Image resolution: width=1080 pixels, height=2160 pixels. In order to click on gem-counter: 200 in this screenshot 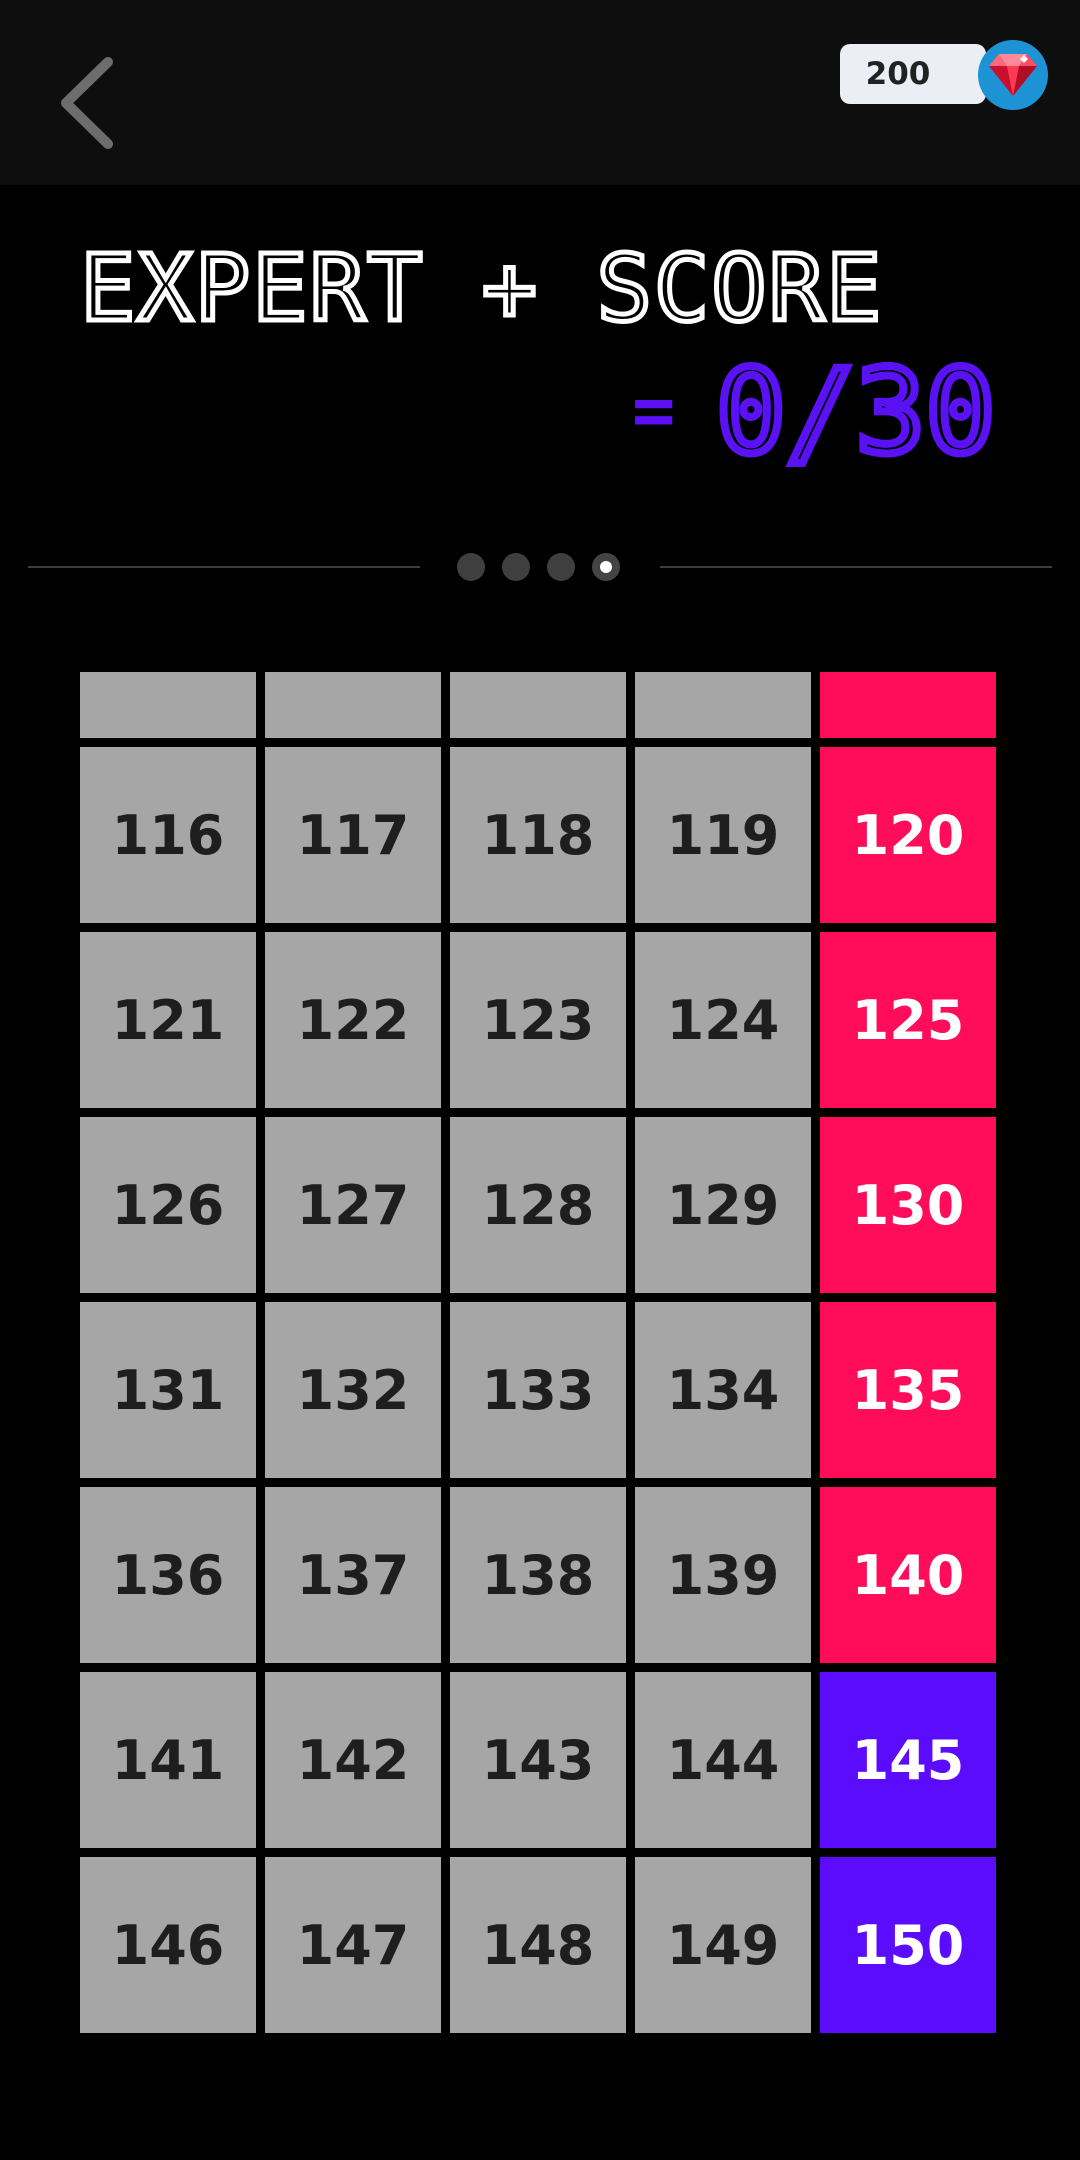, I will do `click(913, 74)`.